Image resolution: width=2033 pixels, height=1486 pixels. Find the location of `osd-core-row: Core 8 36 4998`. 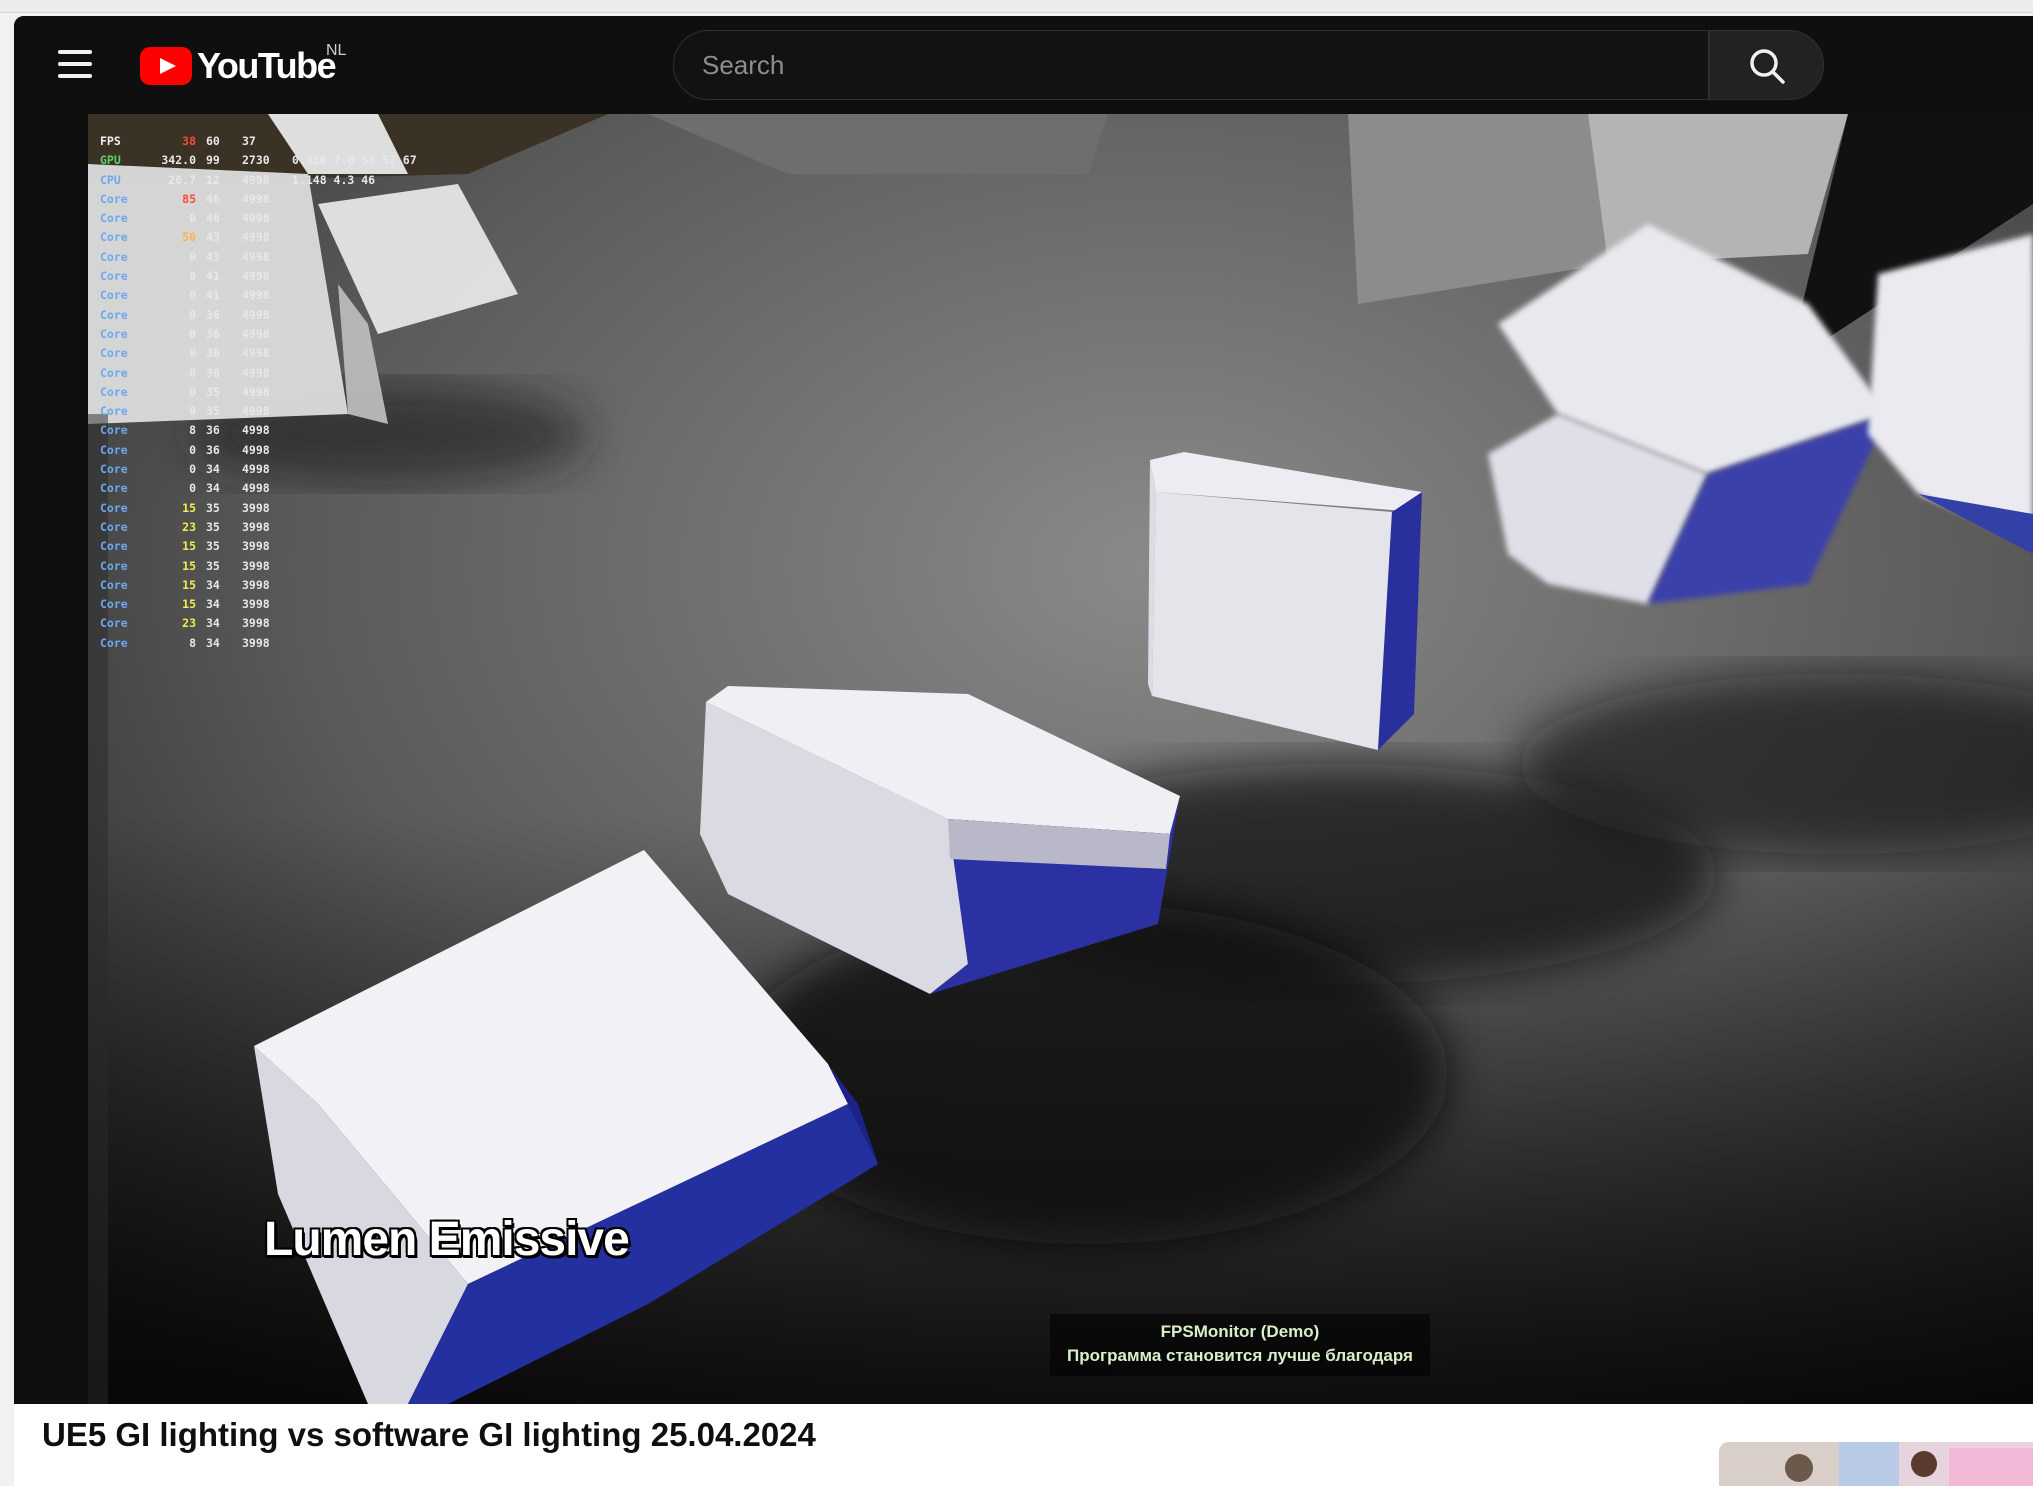

osd-core-row: Core 8 36 4998 is located at coordinates (185, 430).